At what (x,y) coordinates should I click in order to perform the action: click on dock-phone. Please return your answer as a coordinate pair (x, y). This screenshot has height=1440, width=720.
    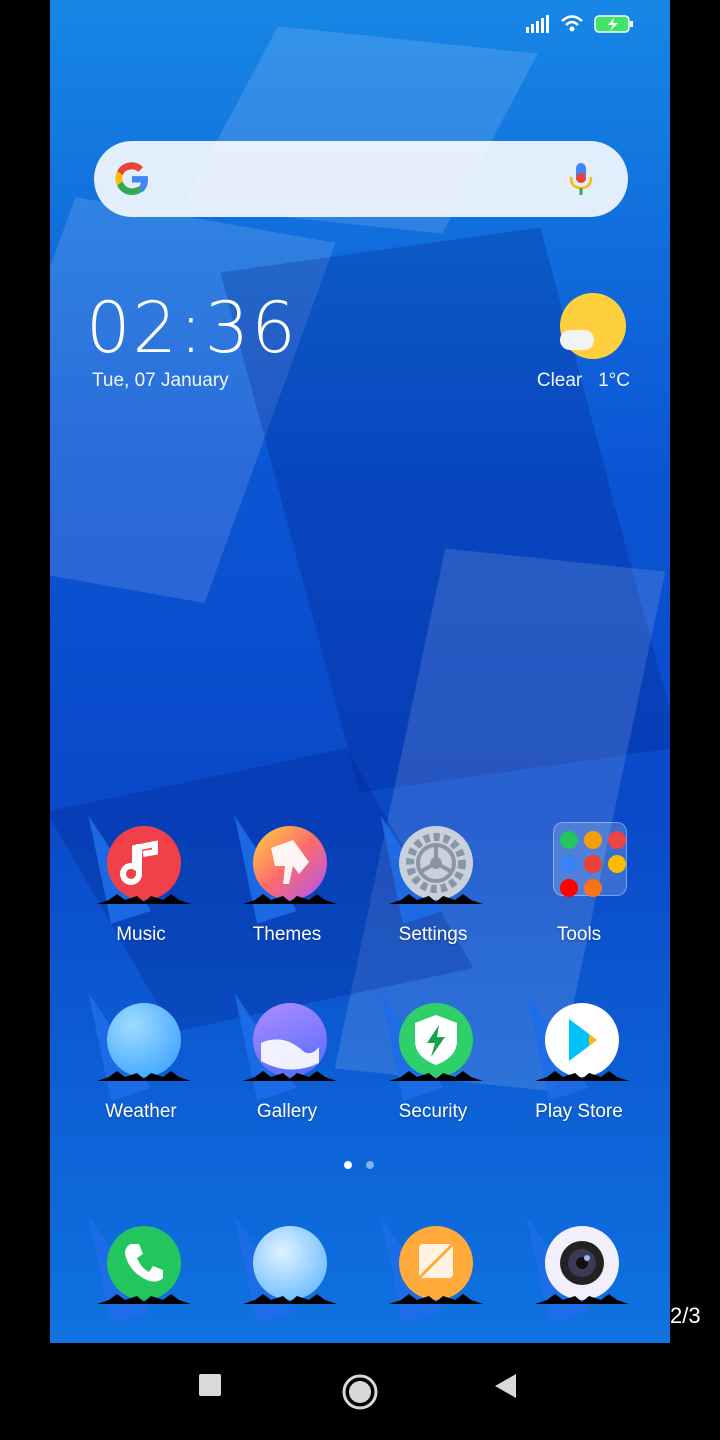
    Looking at the image, I should click on (141, 1265).